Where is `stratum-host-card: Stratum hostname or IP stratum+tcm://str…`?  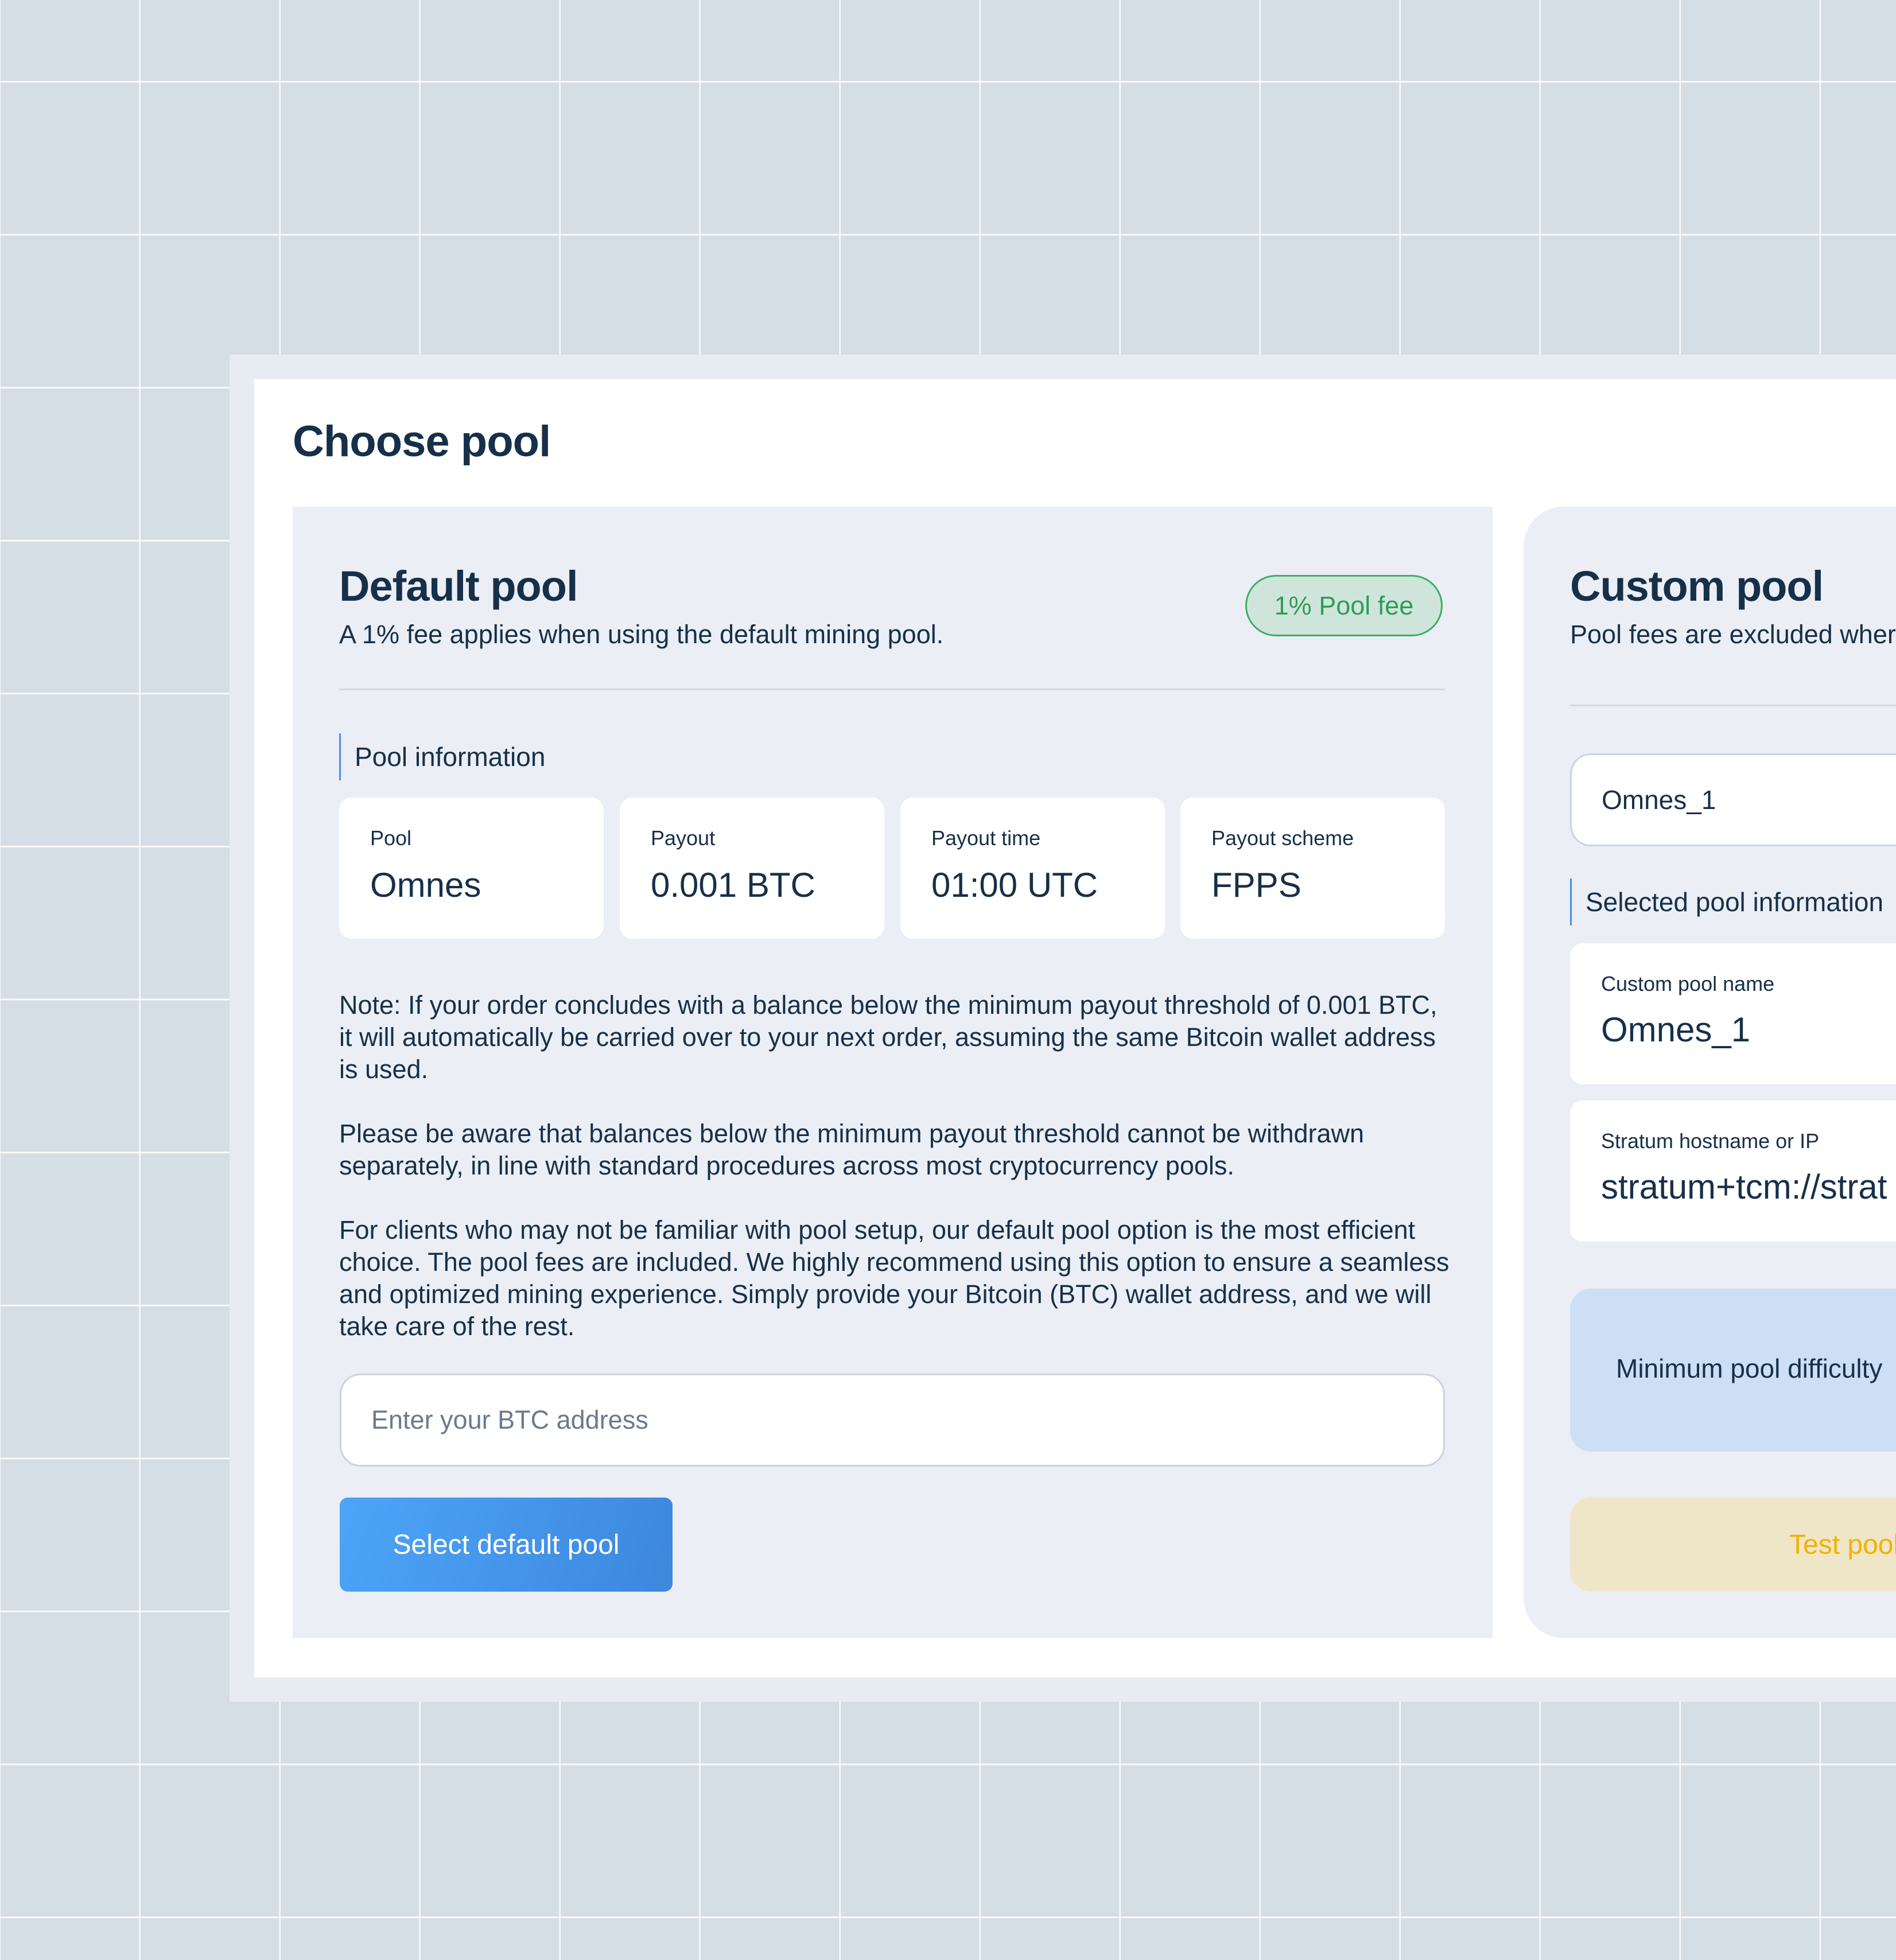
stratum-host-card: Stratum hostname or IP stratum+tcm://str… is located at coordinates (1733, 1171).